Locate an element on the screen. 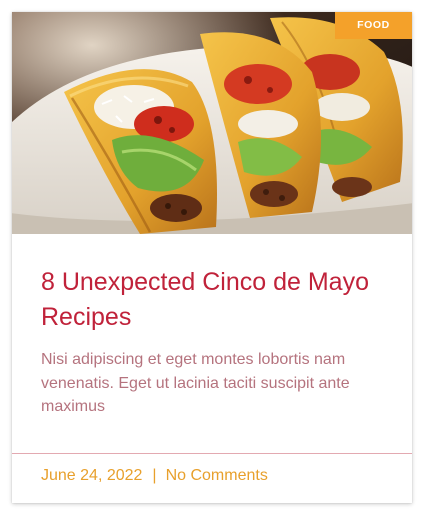  post-meta: June 24, 2022 | No Comments is located at coordinates (154, 476).